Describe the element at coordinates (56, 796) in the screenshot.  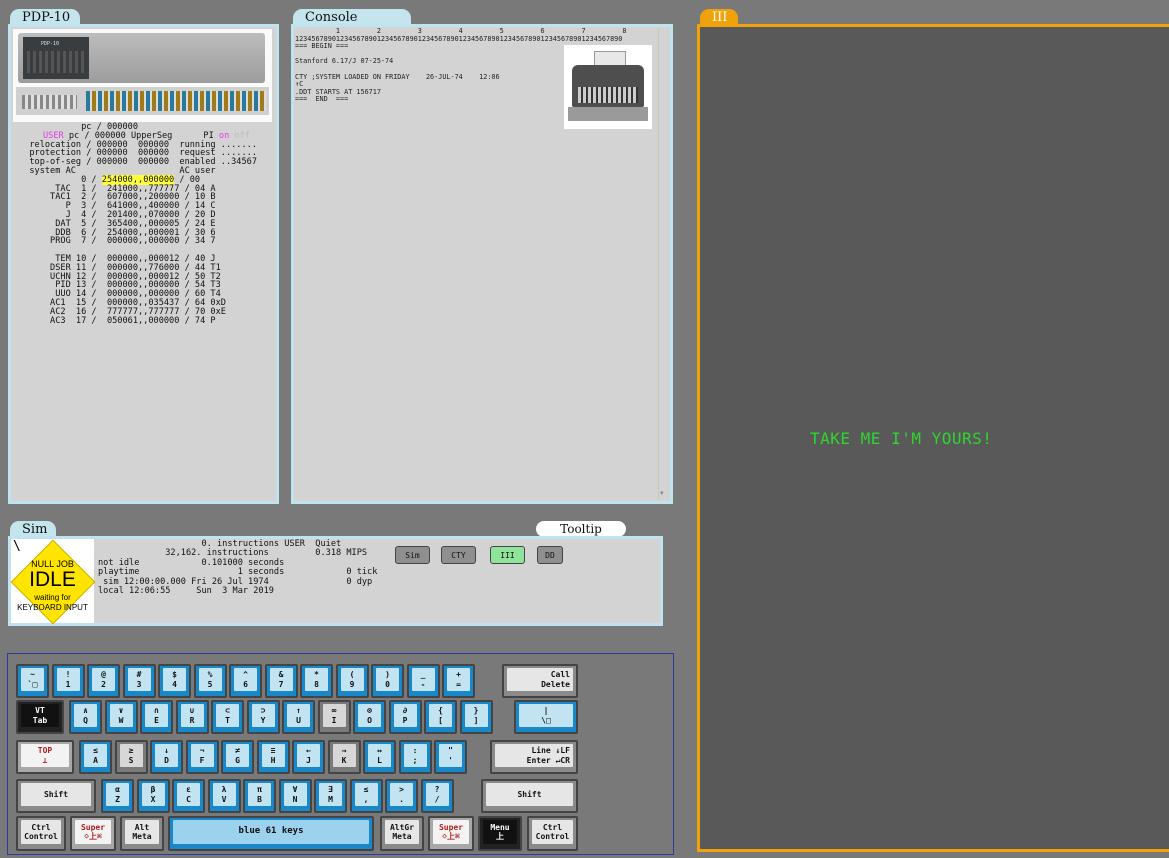
I see `key-left-shift: Shift` at that location.